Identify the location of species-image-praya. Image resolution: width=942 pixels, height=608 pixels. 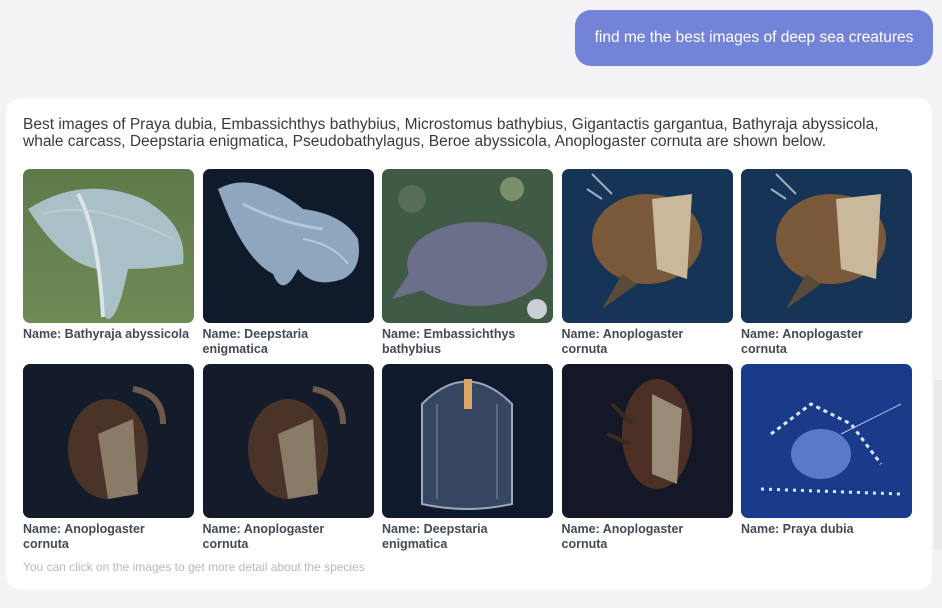
(826, 441).